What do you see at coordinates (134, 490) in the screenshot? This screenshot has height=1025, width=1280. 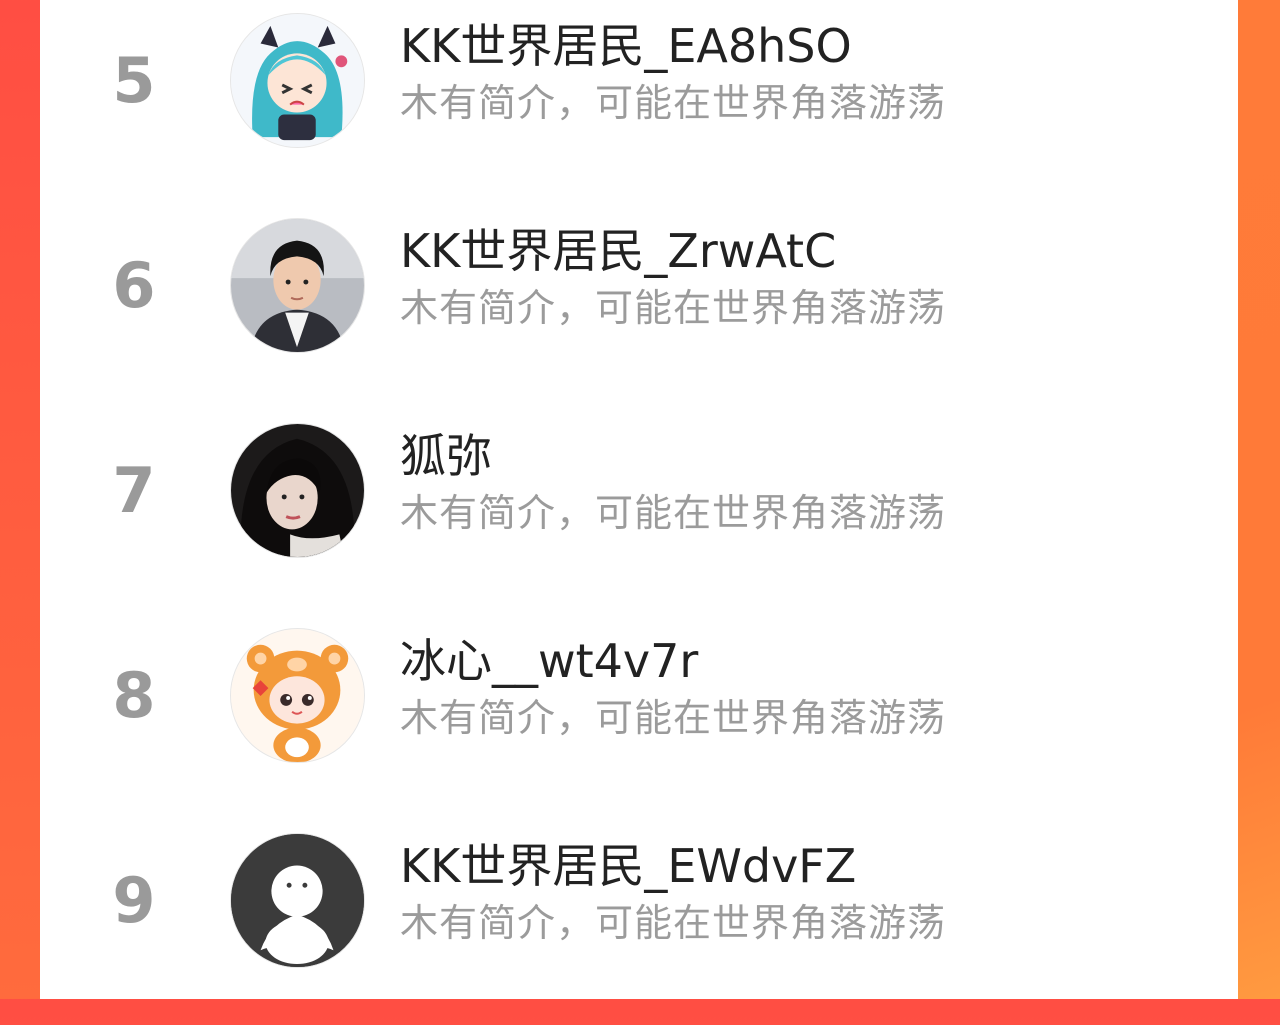 I see `rank-number: 7` at bounding box center [134, 490].